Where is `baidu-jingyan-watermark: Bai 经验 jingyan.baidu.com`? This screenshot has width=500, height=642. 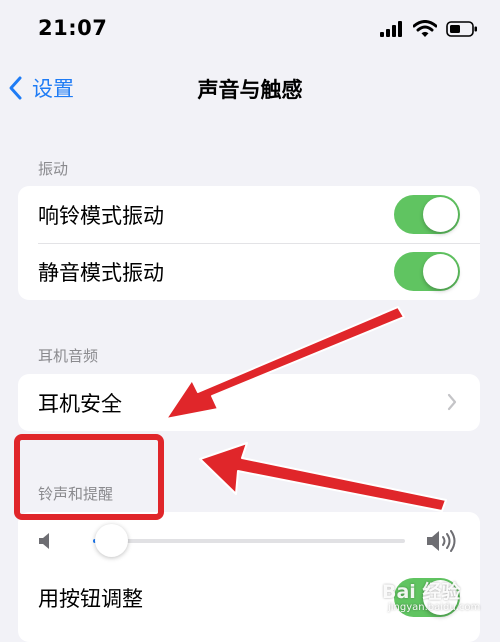
baidu-jingyan-watermark: Bai 经验 jingyan.baidu.com is located at coordinates (433, 597).